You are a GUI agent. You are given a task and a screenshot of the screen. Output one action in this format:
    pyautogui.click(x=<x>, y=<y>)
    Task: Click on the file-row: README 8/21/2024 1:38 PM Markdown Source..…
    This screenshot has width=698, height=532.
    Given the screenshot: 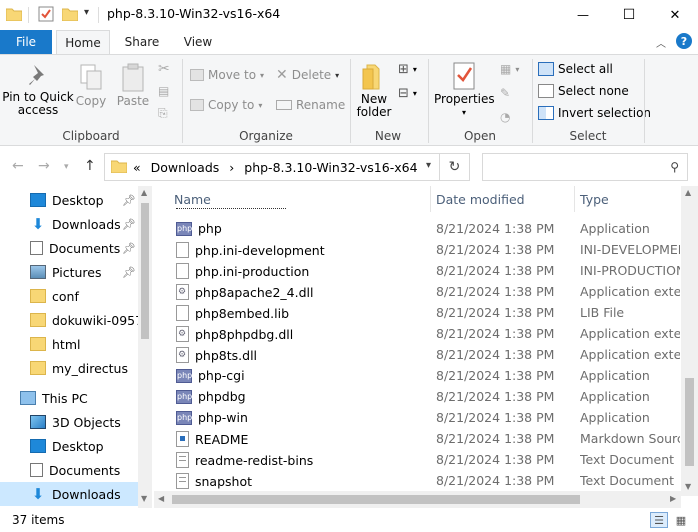 What is the action you would take?
    pyautogui.click(x=432, y=438)
    